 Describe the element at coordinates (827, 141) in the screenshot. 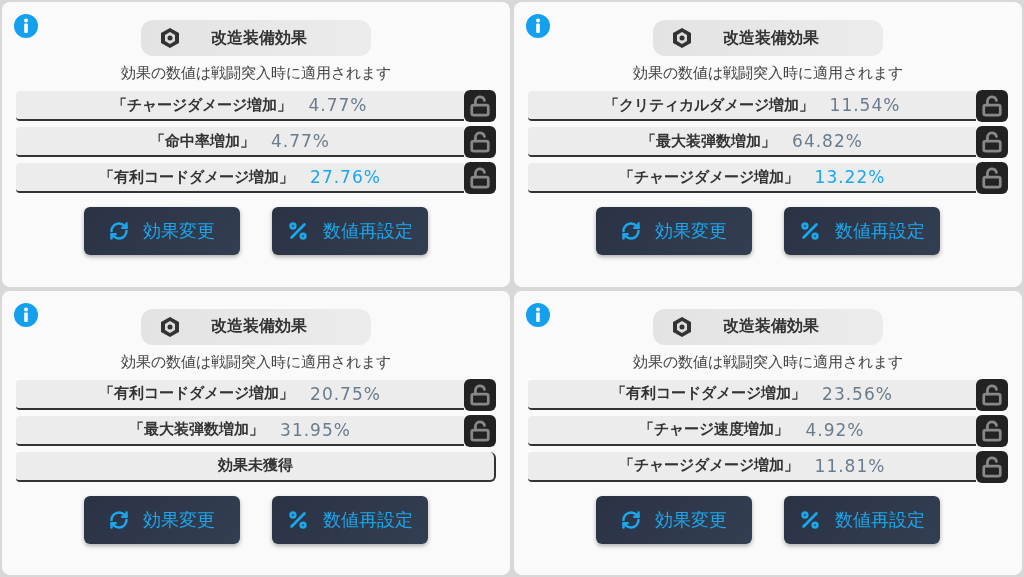

I see `effect-value: 64.82%` at that location.